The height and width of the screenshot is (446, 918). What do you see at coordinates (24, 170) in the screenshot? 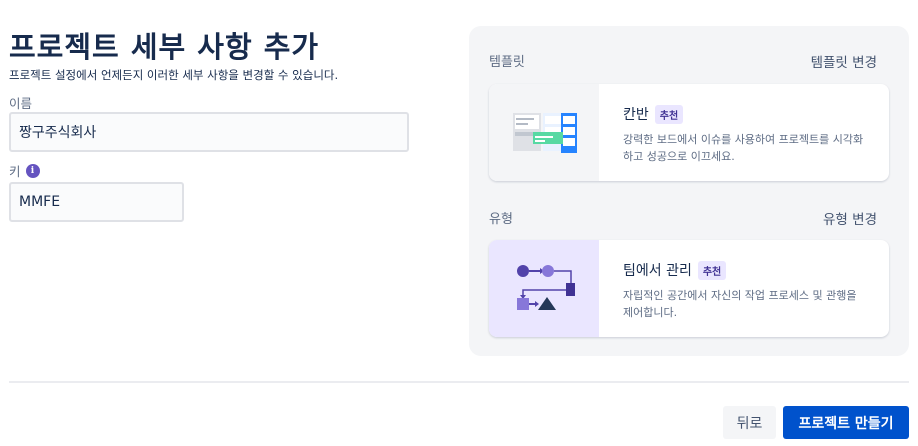
I see `key-field-label: 키 i` at bounding box center [24, 170].